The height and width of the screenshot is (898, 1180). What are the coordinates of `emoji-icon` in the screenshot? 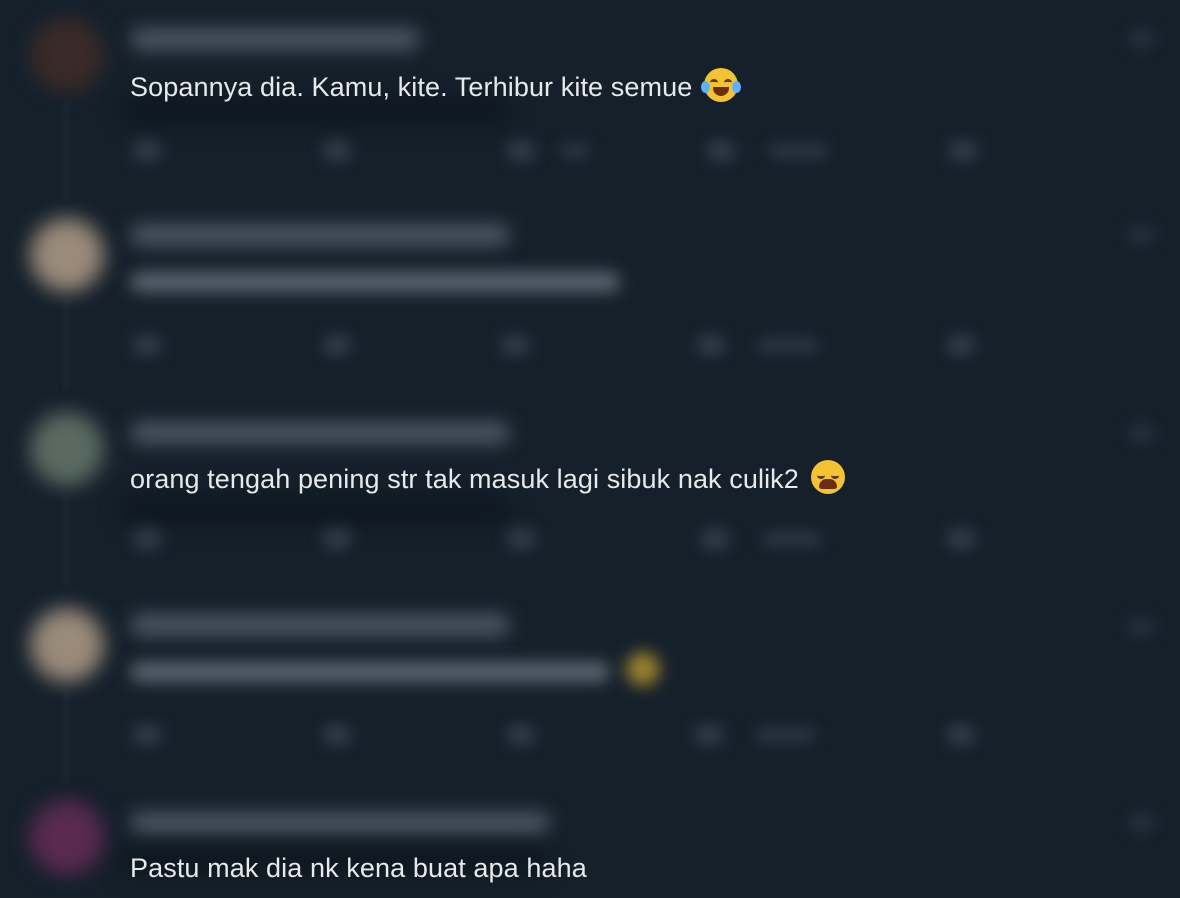 It's located at (643, 669).